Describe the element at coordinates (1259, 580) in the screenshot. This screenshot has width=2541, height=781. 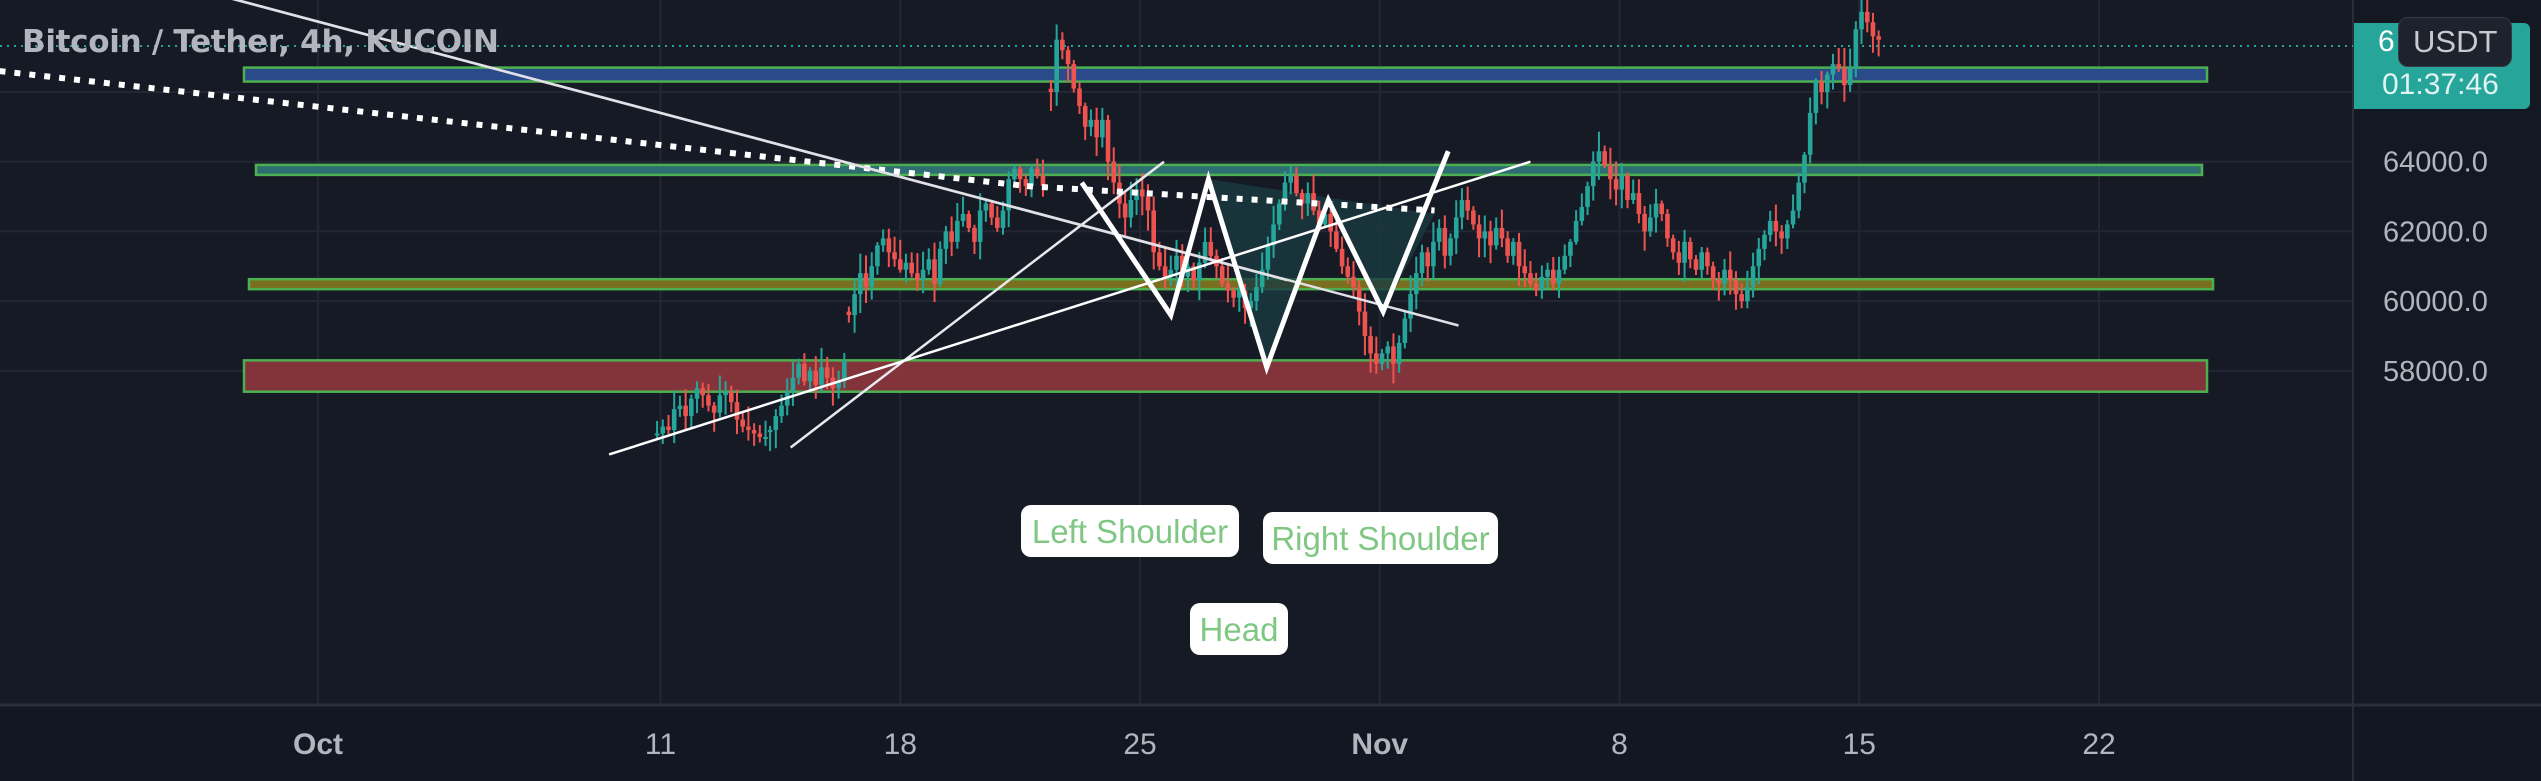
I see `annotations-layer: Left Shoulder Head Right Shoulder` at that location.